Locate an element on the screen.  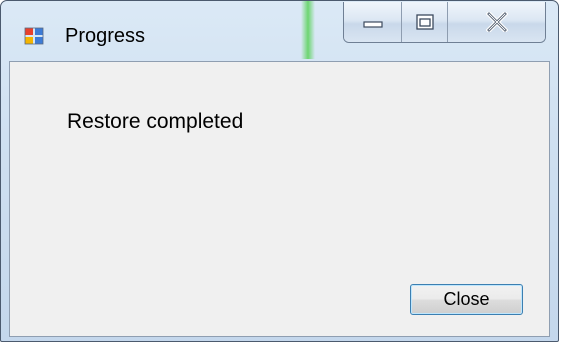
application-icon is located at coordinates (34, 36).